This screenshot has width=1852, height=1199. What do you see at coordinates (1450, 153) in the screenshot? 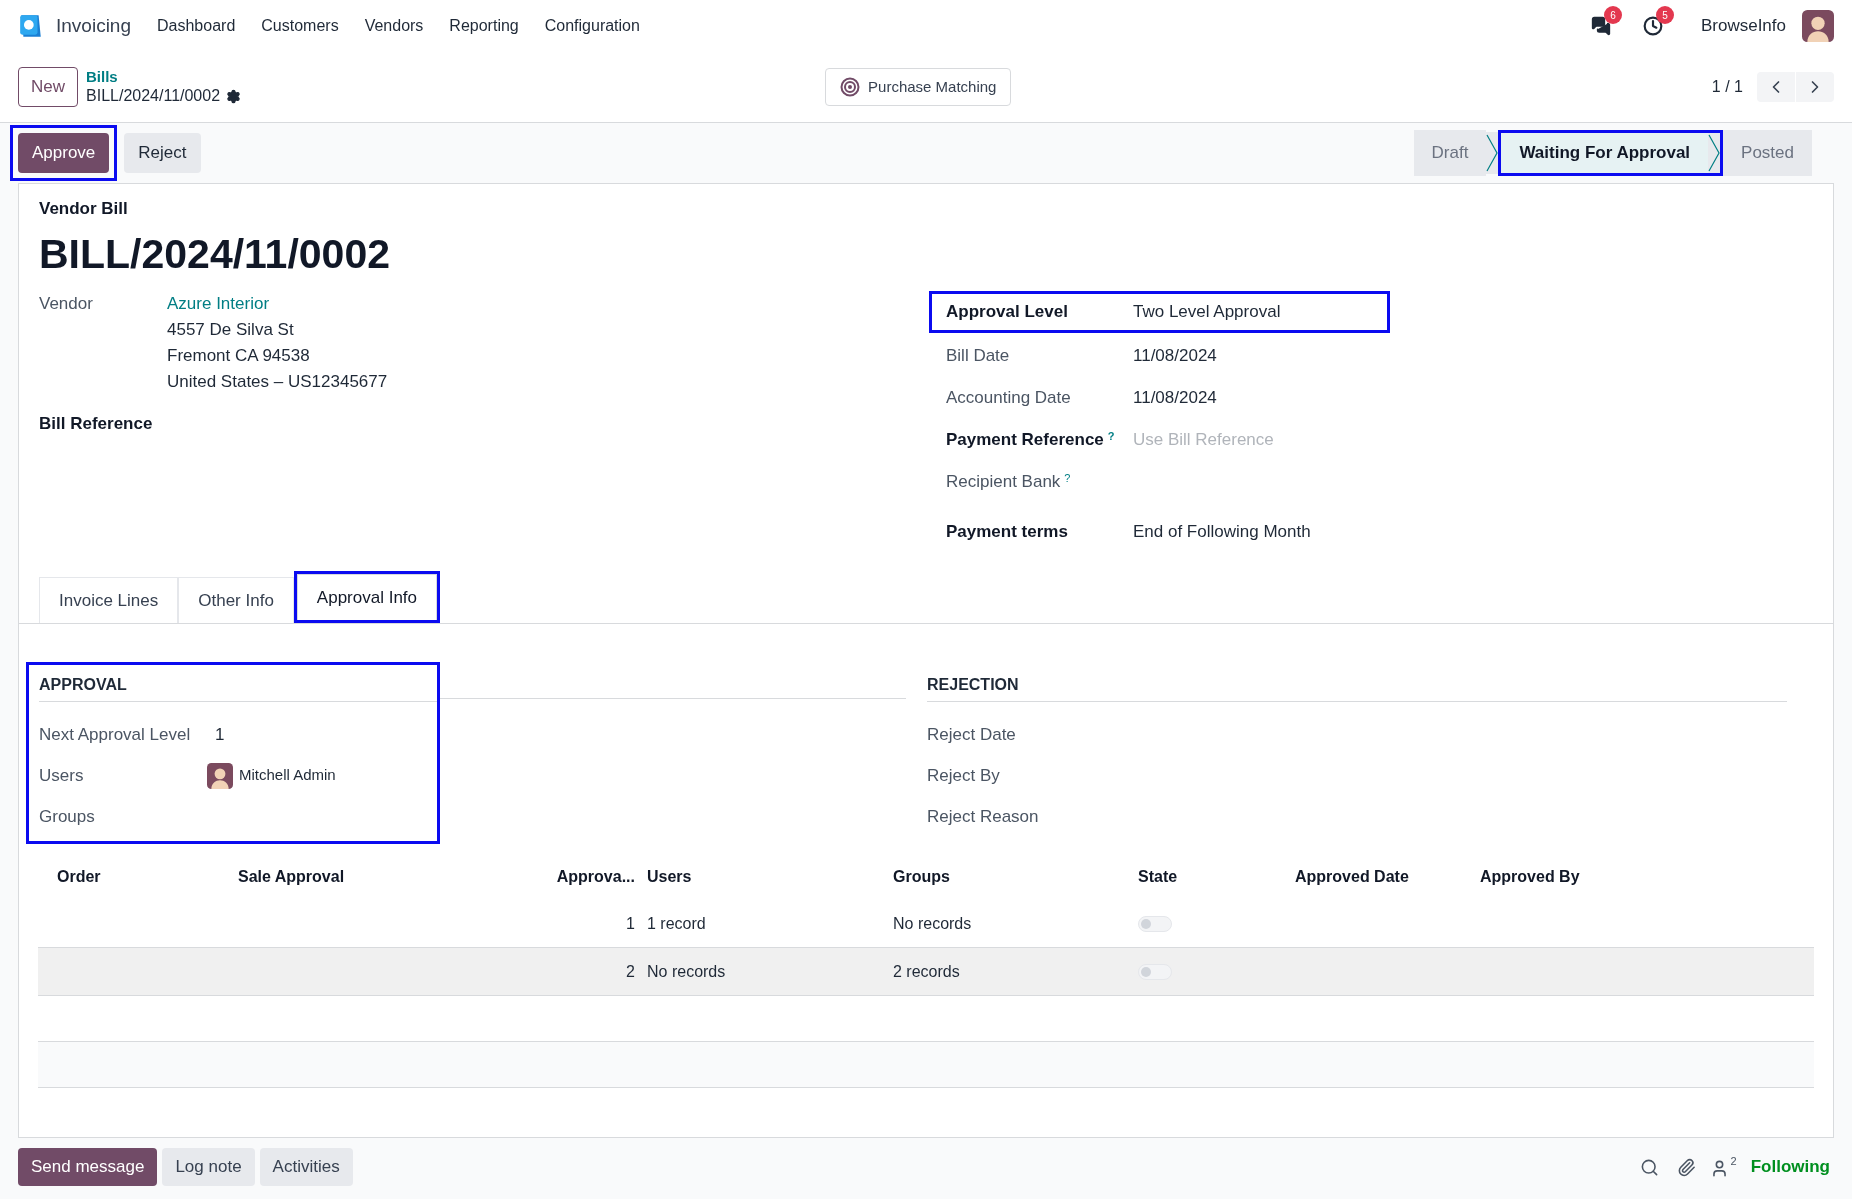
I see `status-stage: Draft` at bounding box center [1450, 153].